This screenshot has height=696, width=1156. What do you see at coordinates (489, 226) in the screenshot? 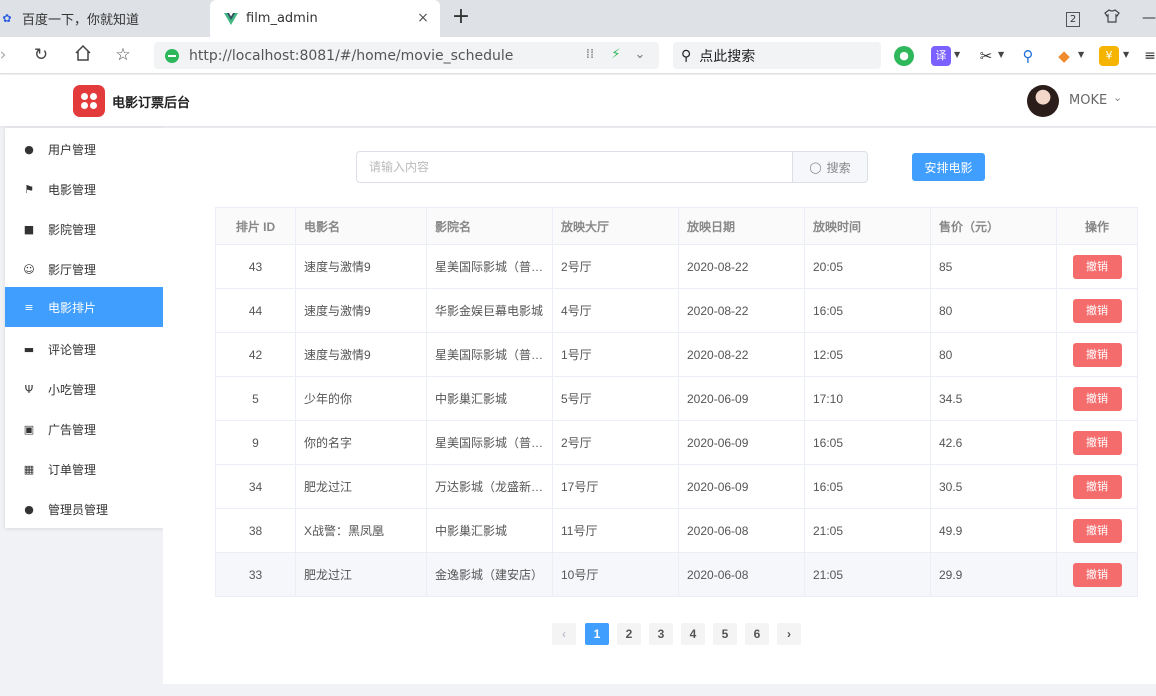
I see `column-header: 影院名` at bounding box center [489, 226].